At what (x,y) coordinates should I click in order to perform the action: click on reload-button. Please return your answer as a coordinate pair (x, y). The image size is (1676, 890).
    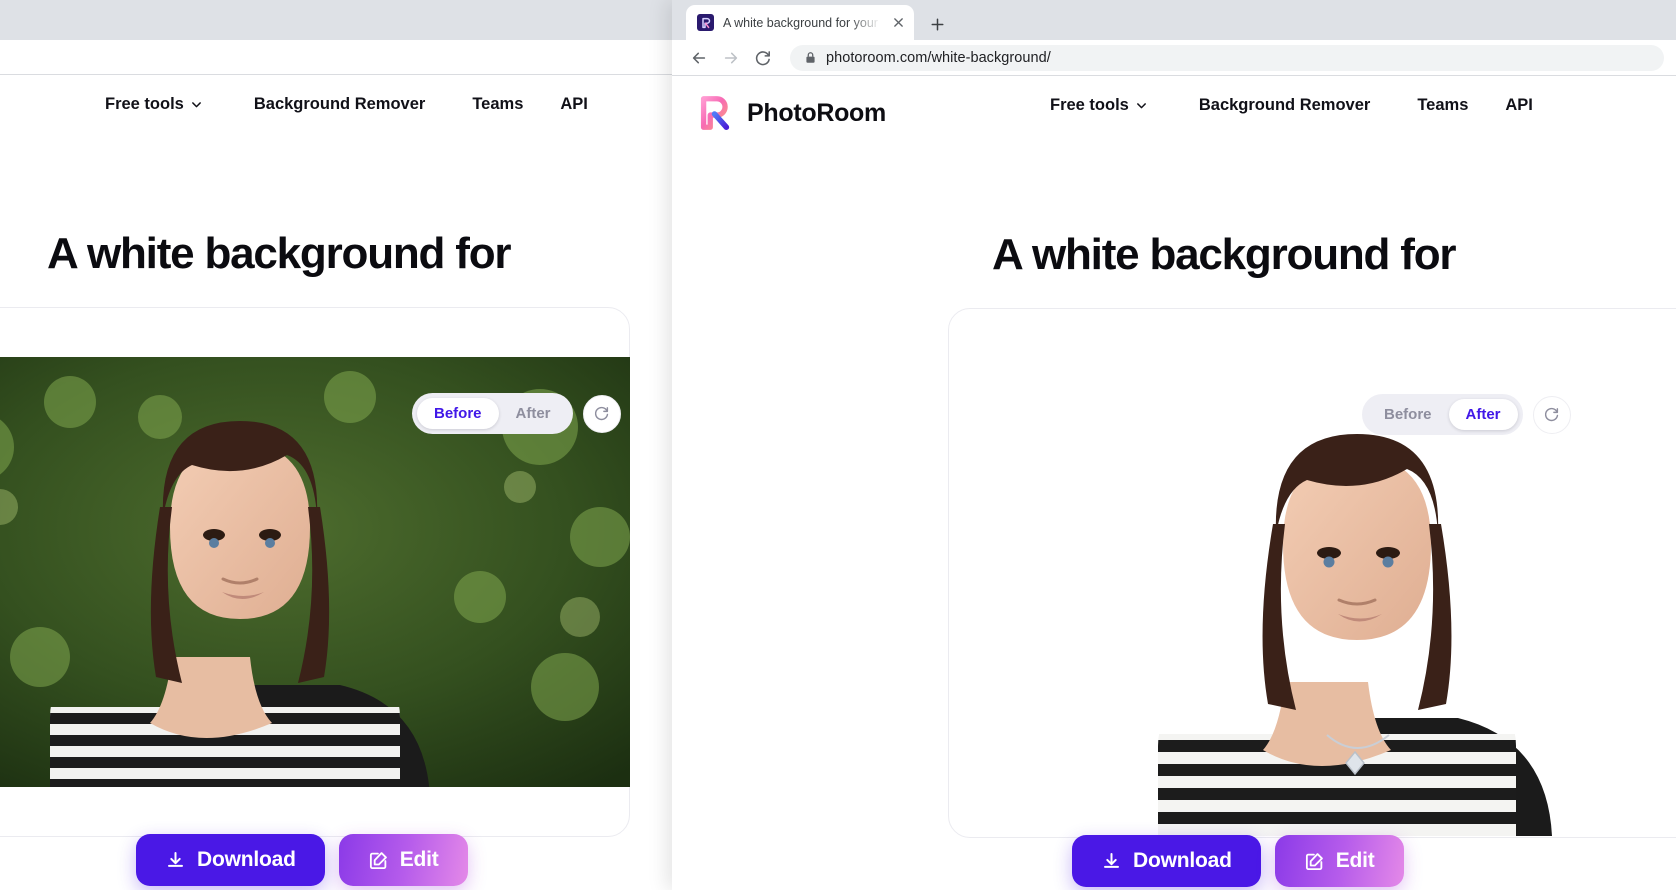
    Looking at the image, I should click on (763, 58).